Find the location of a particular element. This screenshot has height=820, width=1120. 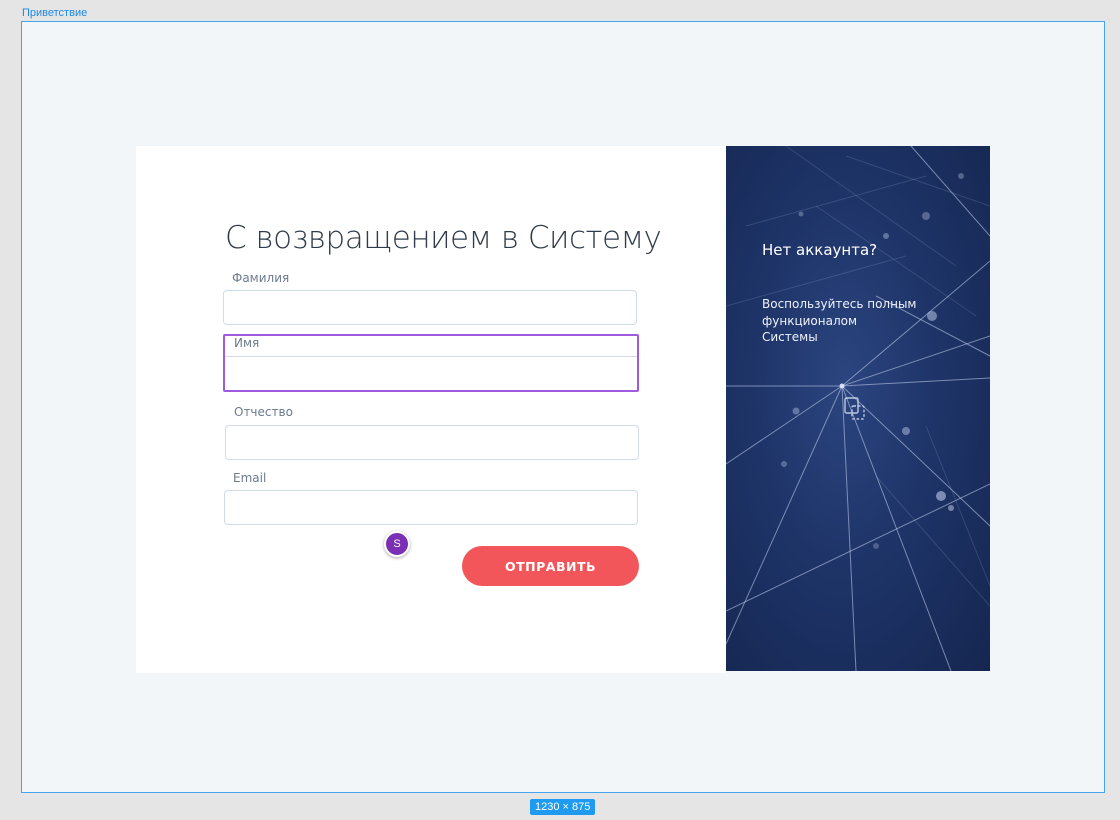

image-placeholder-icon is located at coordinates (854, 408).